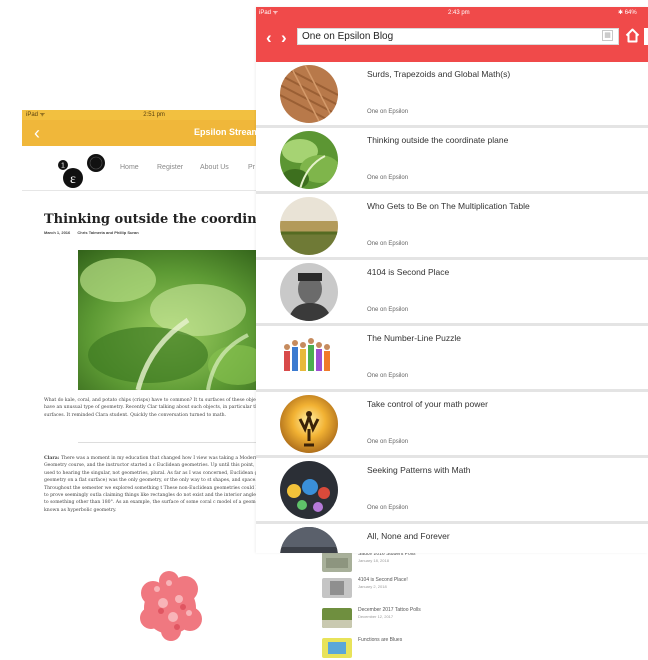  Describe the element at coordinates (63, 166) in the screenshot. I see `svg-text: 1` at that location.